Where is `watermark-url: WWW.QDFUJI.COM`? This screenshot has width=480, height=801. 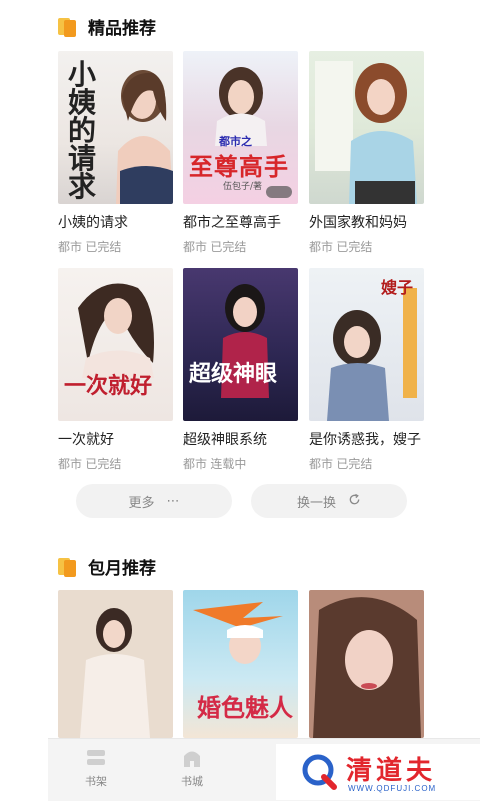 watermark-url: WWW.QDFUJI.COM is located at coordinates (392, 788).